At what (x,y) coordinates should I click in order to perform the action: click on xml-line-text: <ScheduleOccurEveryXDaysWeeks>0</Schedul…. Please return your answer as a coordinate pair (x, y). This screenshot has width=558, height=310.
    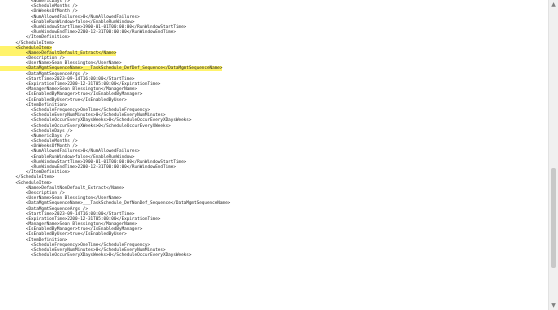
    Looking at the image, I should click on (96, 256).